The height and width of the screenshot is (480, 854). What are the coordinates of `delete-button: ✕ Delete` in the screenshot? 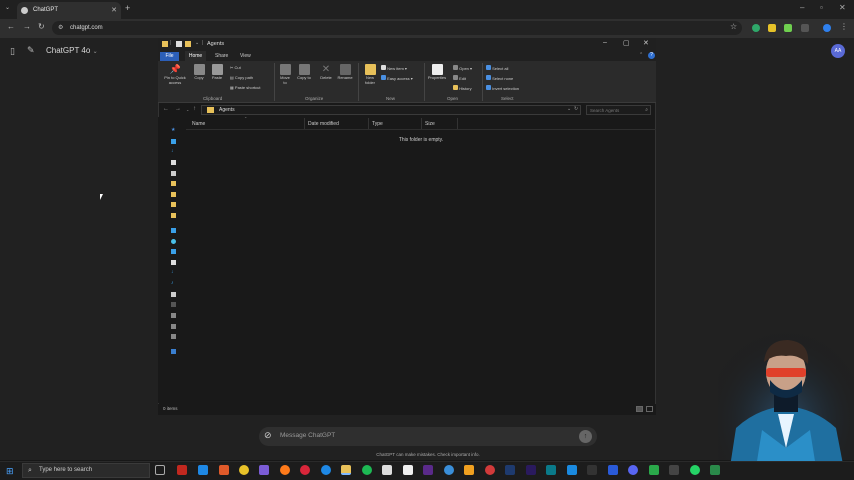 It's located at (326, 72).